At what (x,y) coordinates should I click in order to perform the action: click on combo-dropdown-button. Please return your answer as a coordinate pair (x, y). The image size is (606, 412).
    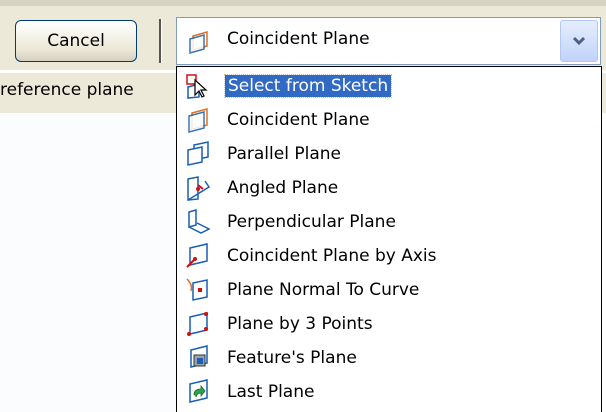
    Looking at the image, I should click on (579, 41).